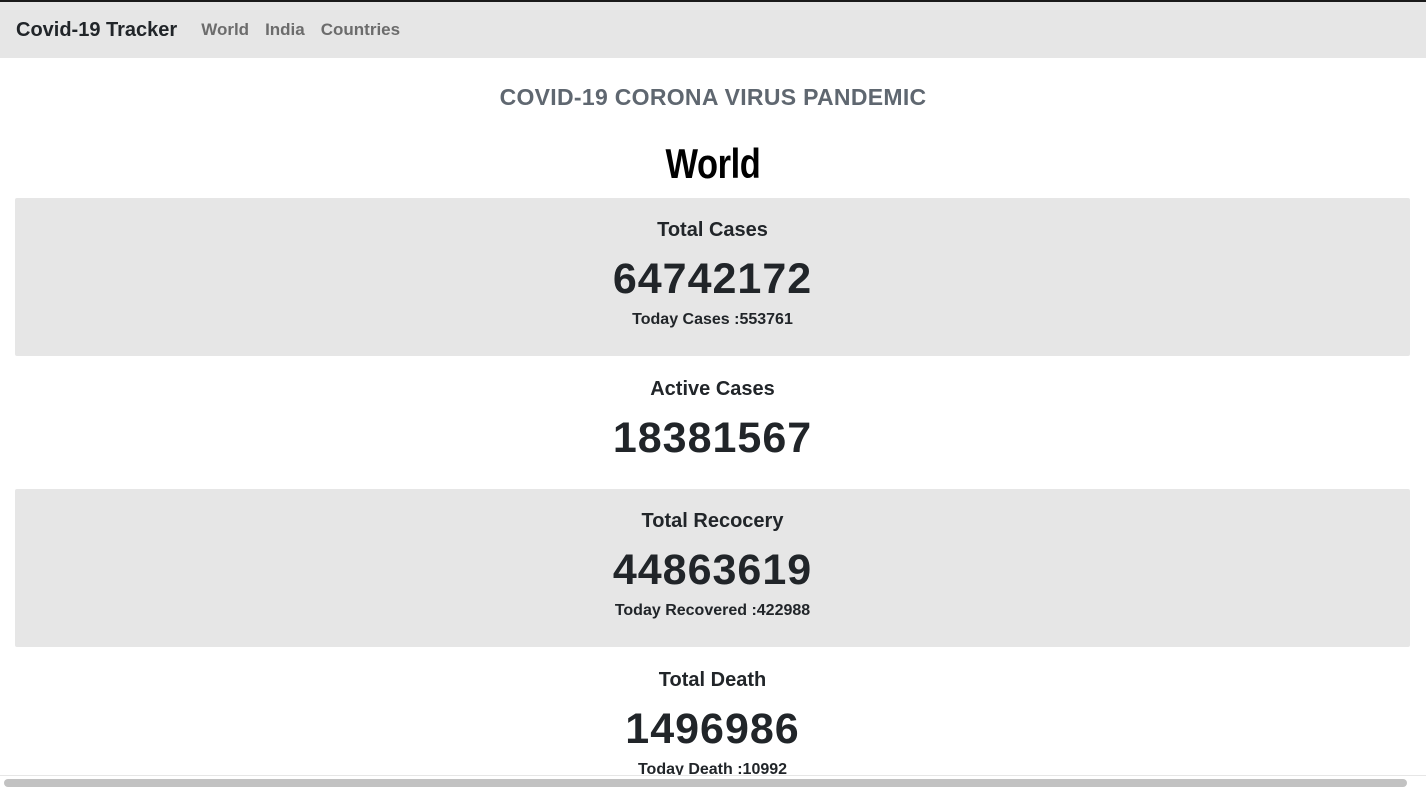 The image size is (1426, 791). Describe the element at coordinates (713, 163) in the screenshot. I see `region-title: World` at that location.